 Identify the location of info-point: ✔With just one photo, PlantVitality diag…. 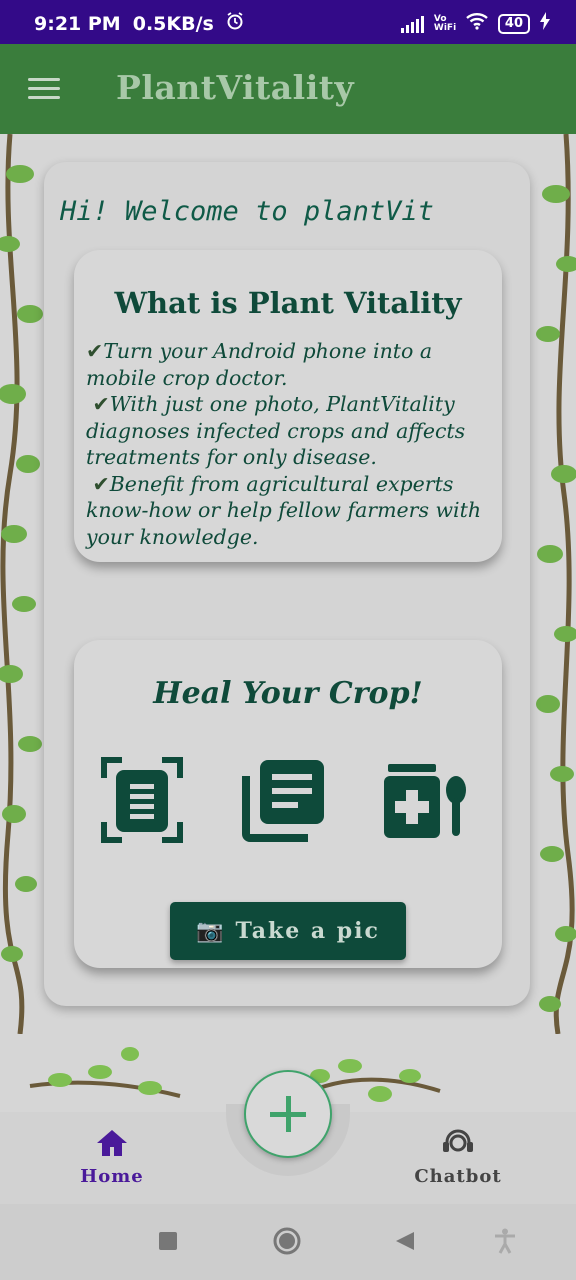
(276, 430).